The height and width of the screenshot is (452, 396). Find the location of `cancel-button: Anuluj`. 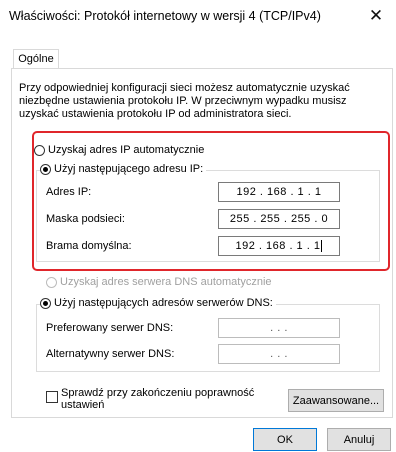

cancel-button: Anuluj is located at coordinates (359, 439).